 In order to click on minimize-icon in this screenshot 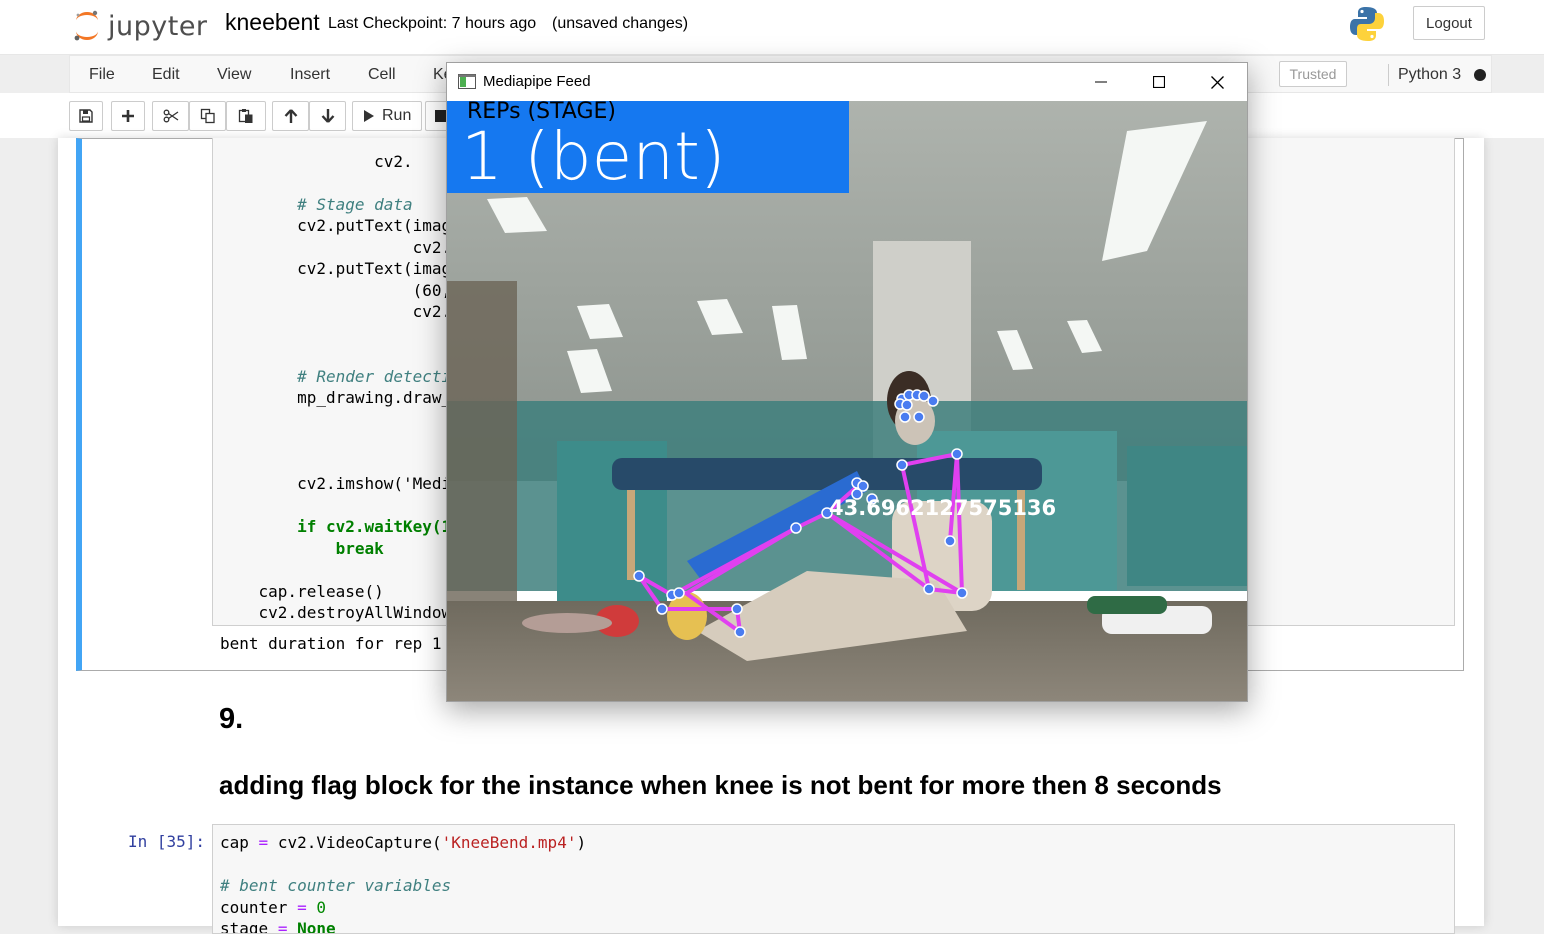, I will do `click(1101, 82)`.